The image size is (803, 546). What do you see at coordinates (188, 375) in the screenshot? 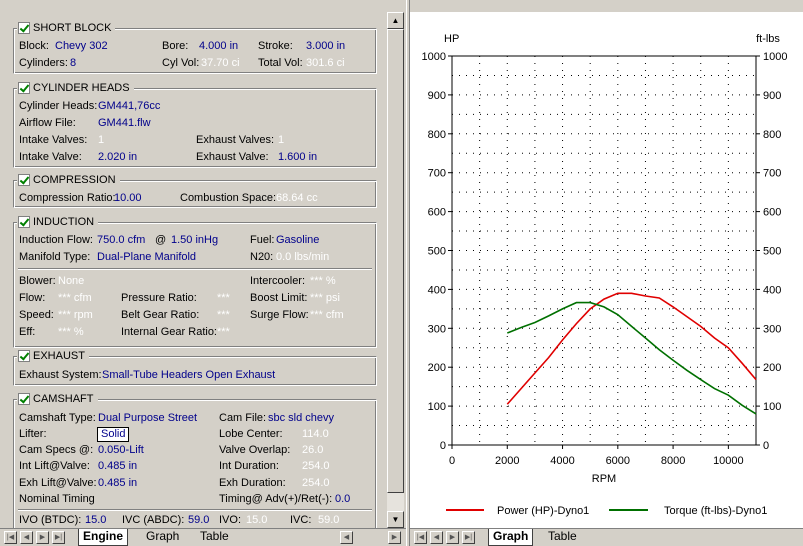
I see `exhaust-system-value: Small-Tube Headers Open Exhaust` at bounding box center [188, 375].